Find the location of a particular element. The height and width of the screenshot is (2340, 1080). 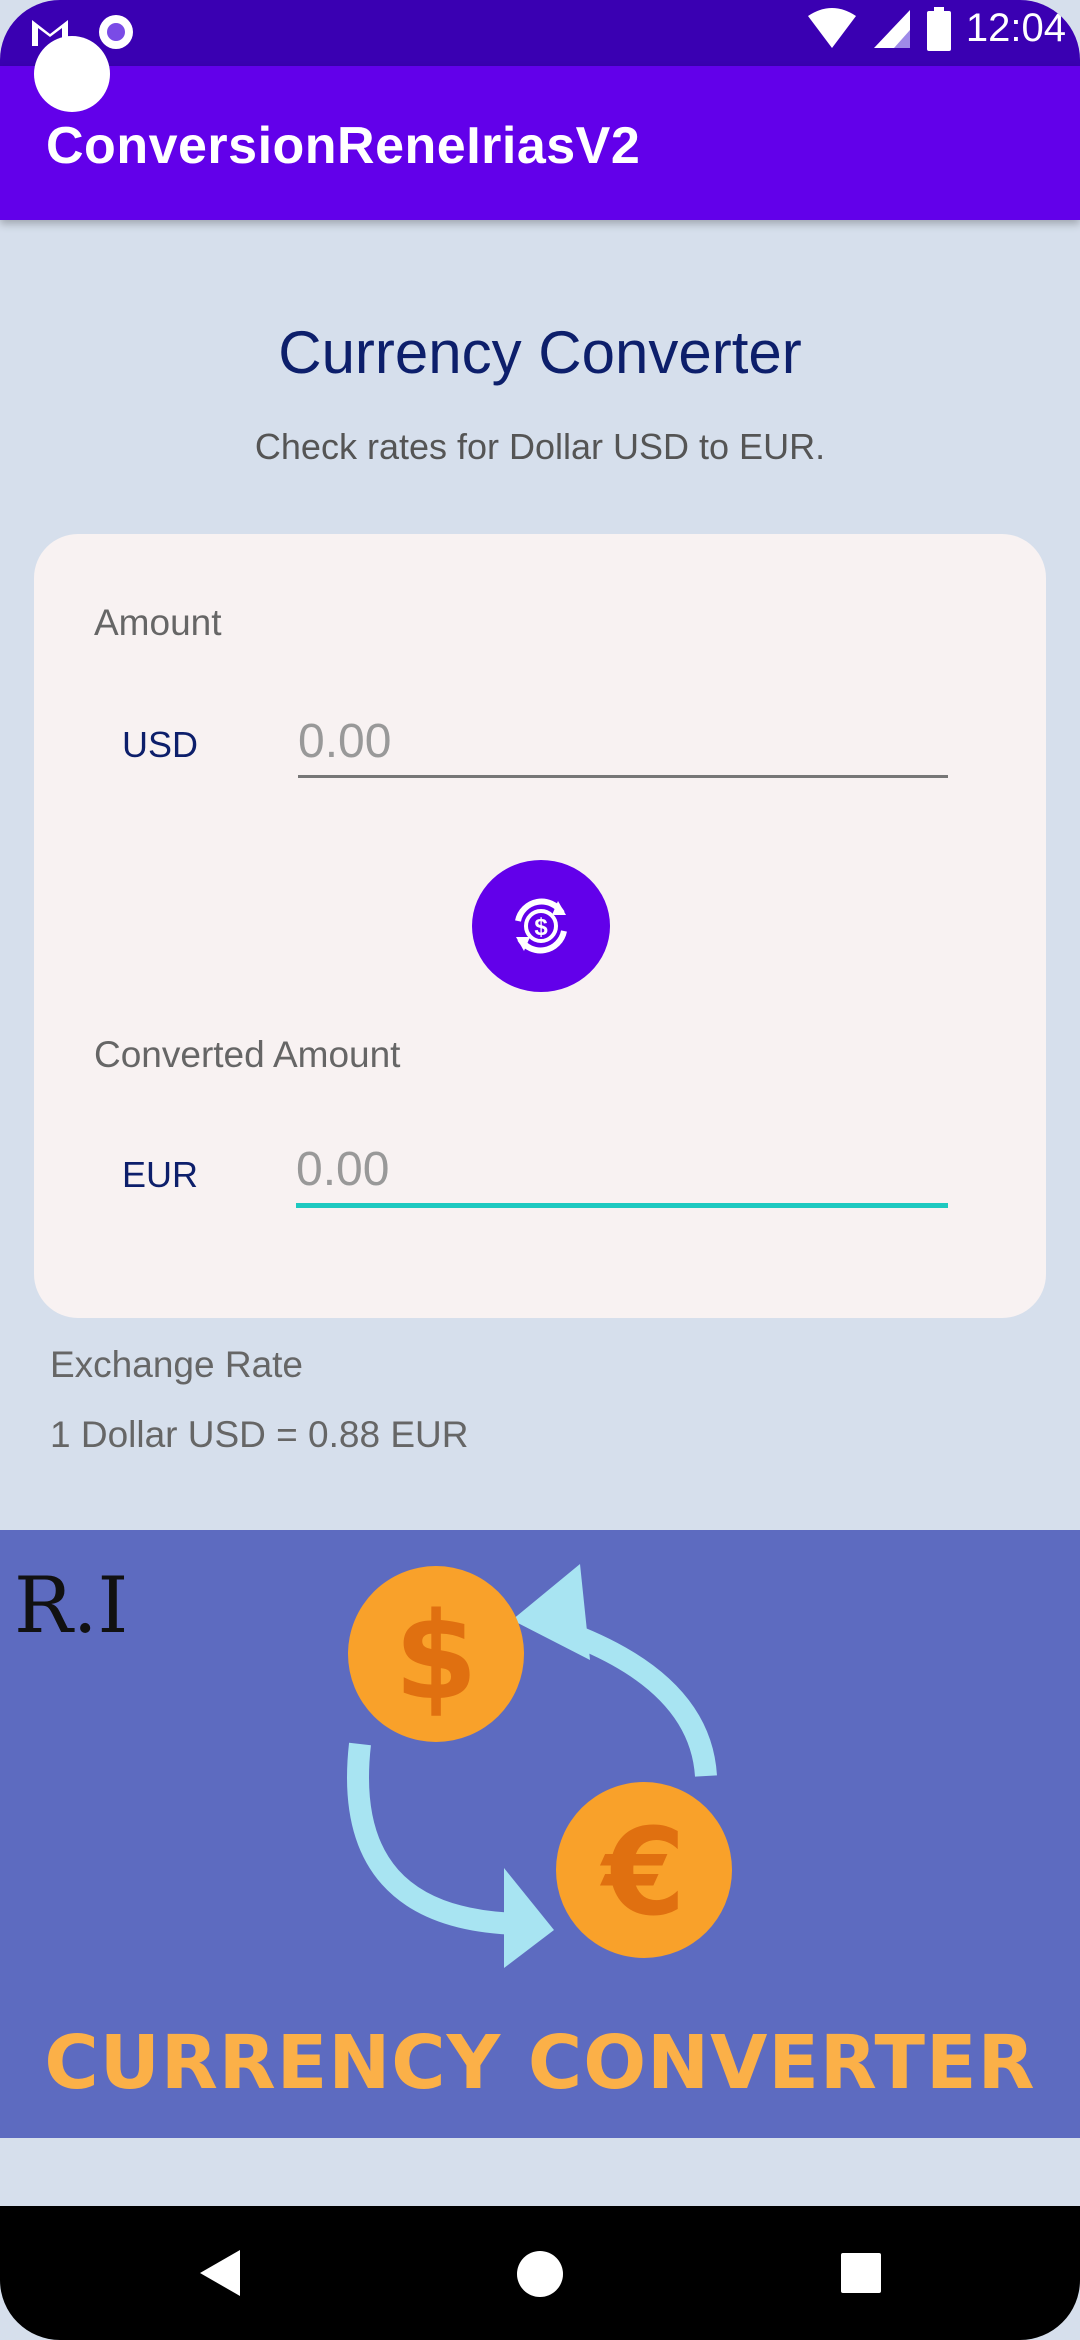

banner-illustration: R.I $ € is located at coordinates (373, 1764).